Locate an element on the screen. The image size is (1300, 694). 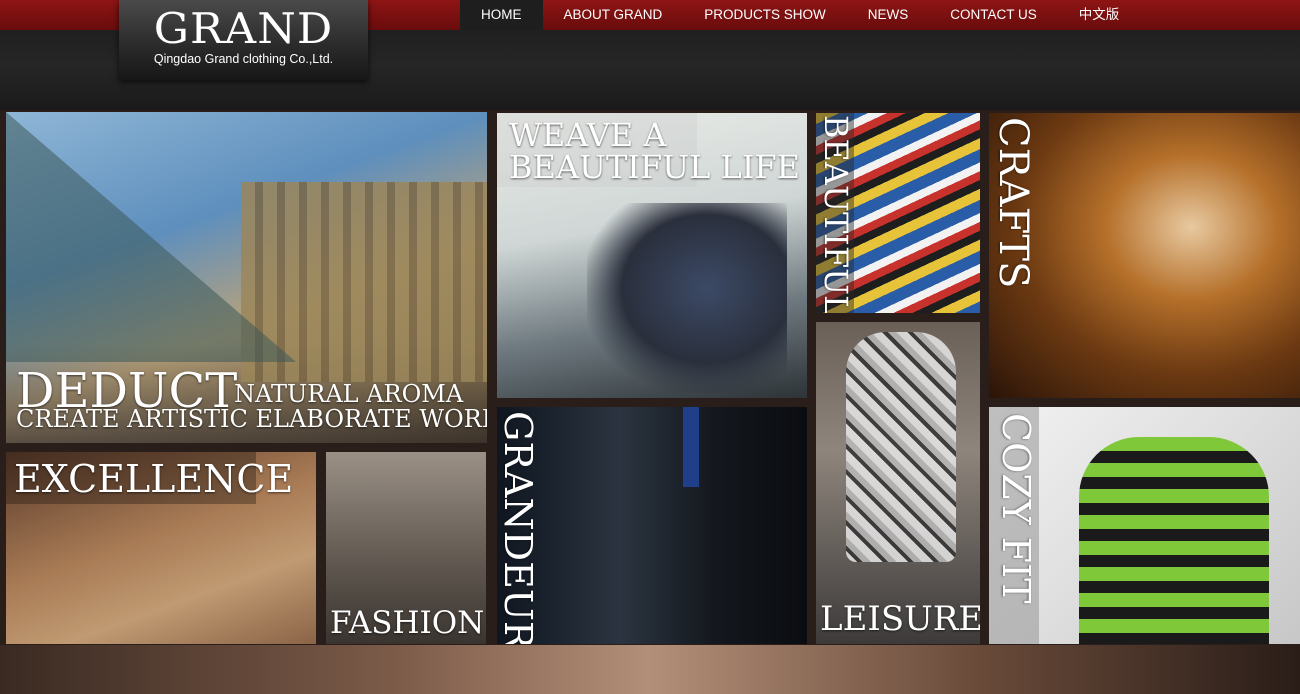
tile-beautiful: BEAUTIFUL is located at coordinates (898, 213).